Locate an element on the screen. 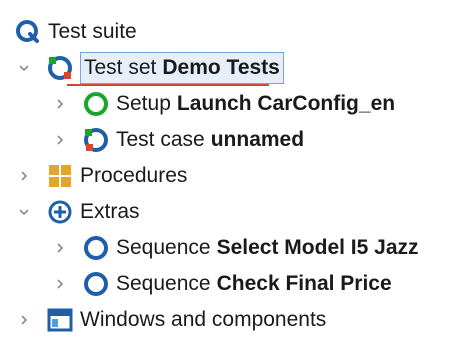 The height and width of the screenshot is (340, 463). tree-node-sequence: Sequence Check Final Price is located at coordinates (222, 284).